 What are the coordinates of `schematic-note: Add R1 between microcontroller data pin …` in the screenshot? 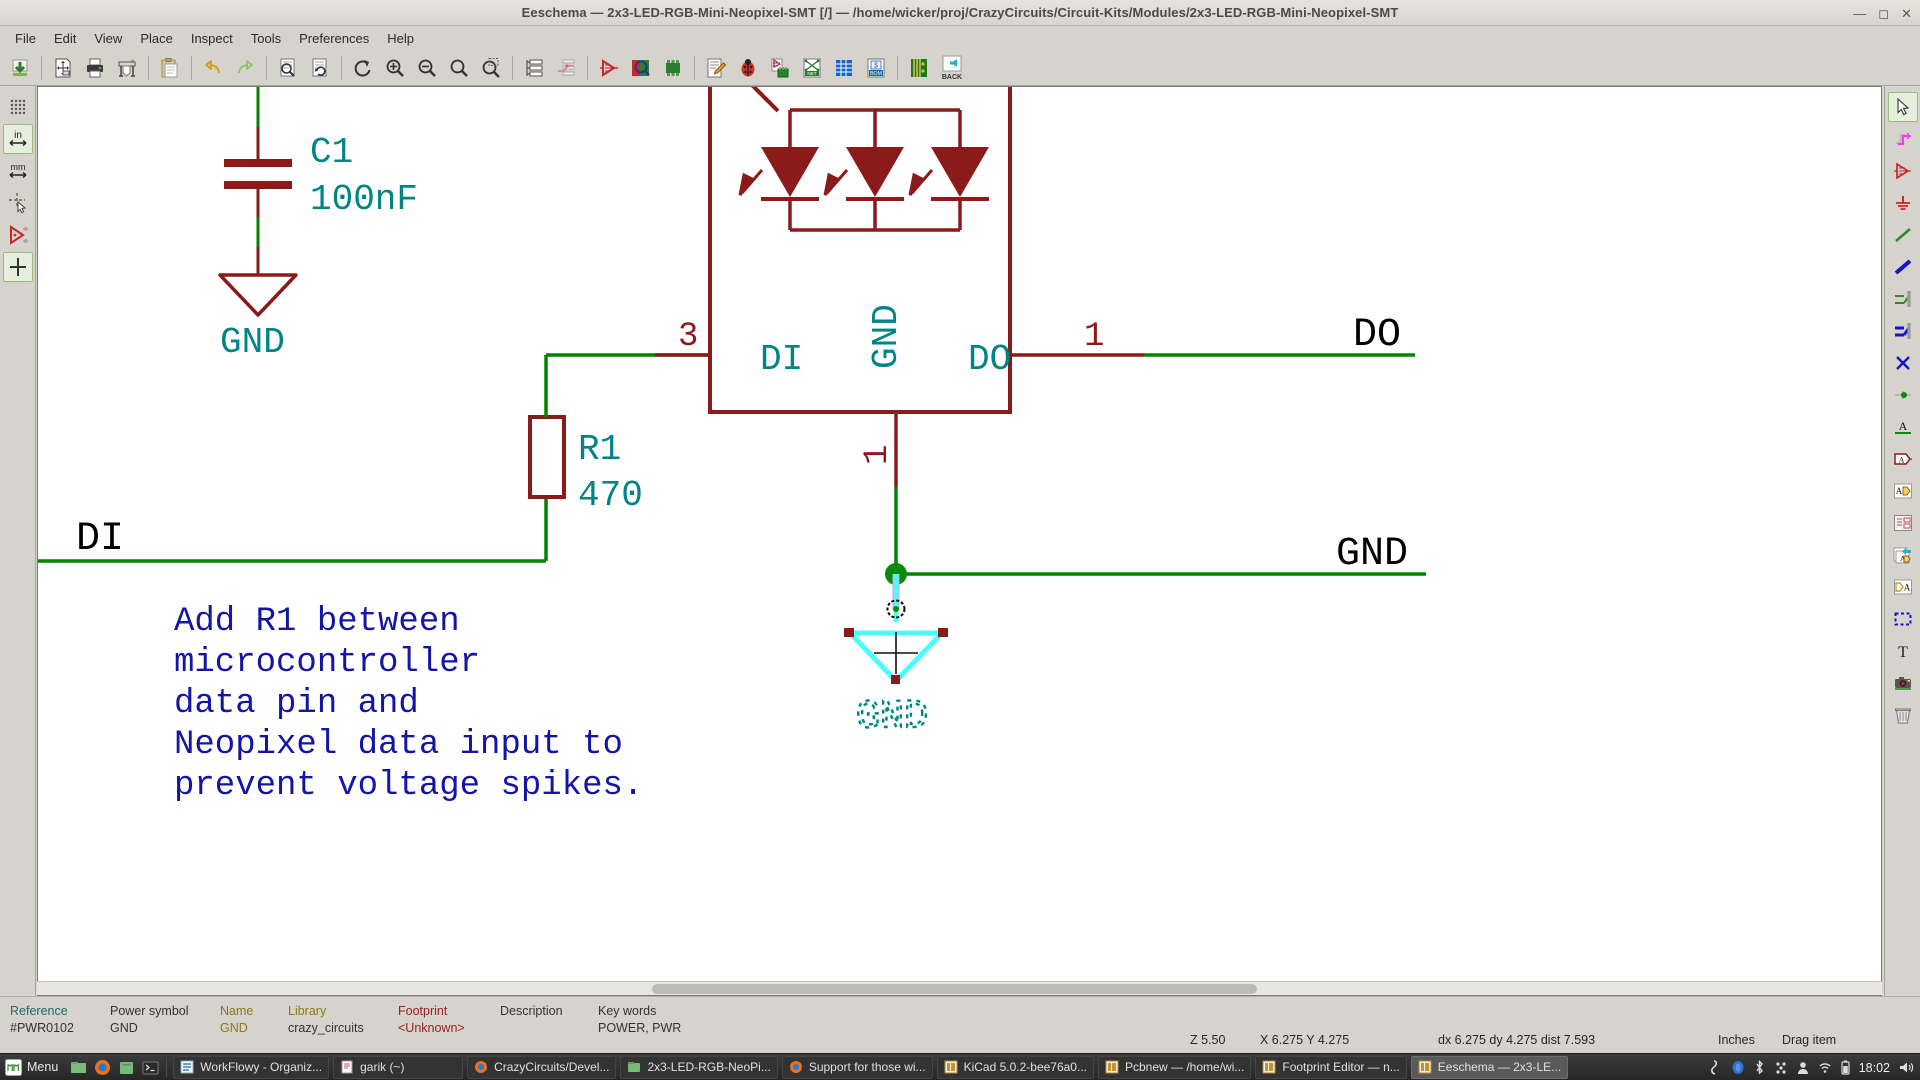 It's located at (408, 704).